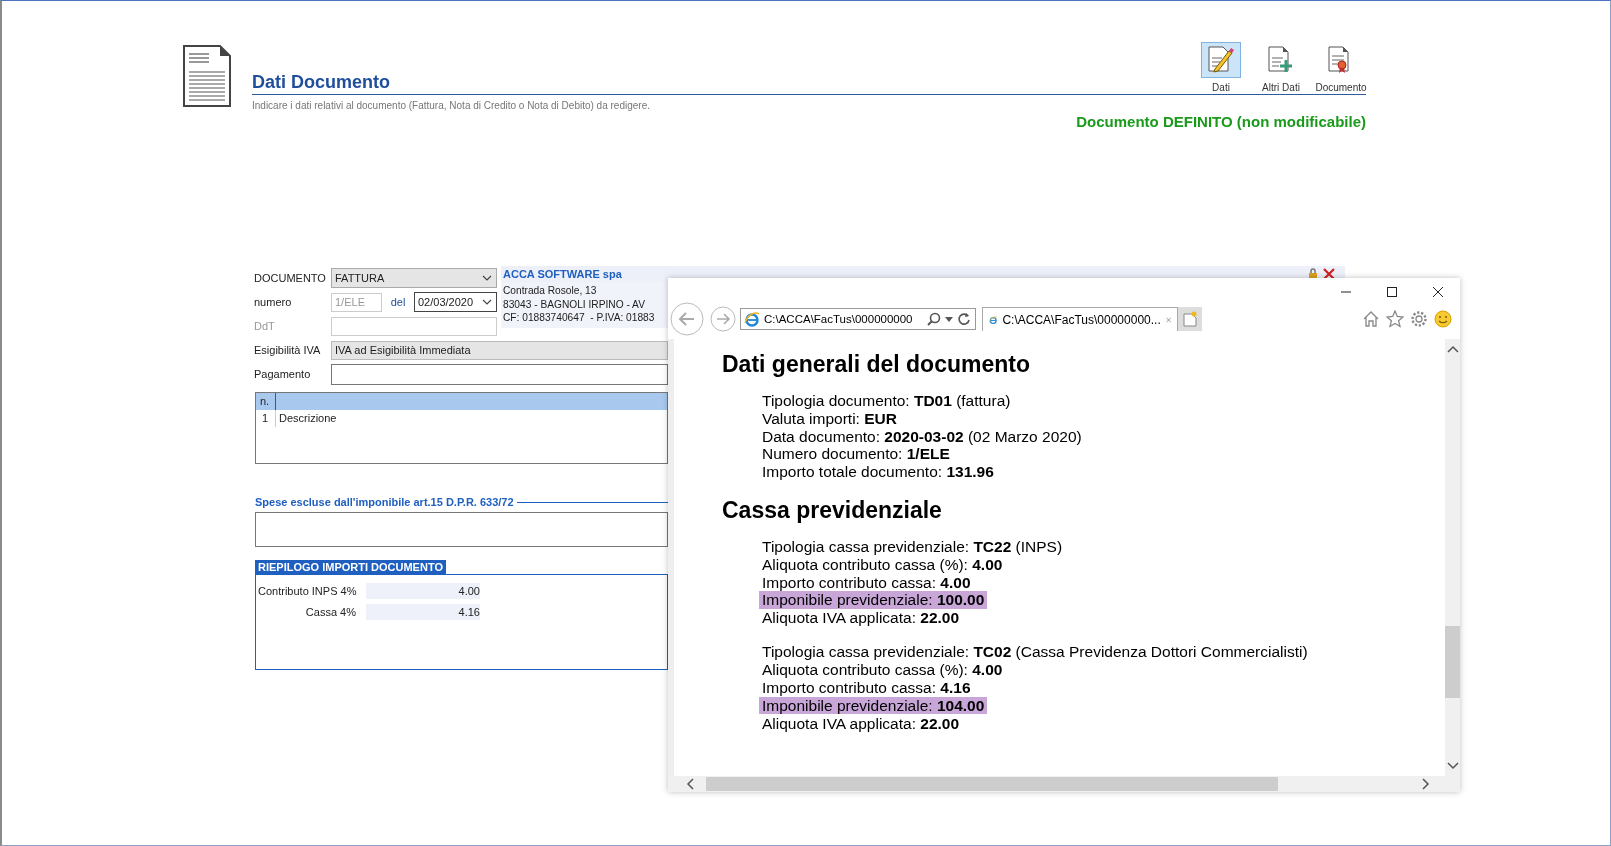 The width and height of the screenshot is (1611, 846). What do you see at coordinates (207, 76) in the screenshot?
I see `document-icon` at bounding box center [207, 76].